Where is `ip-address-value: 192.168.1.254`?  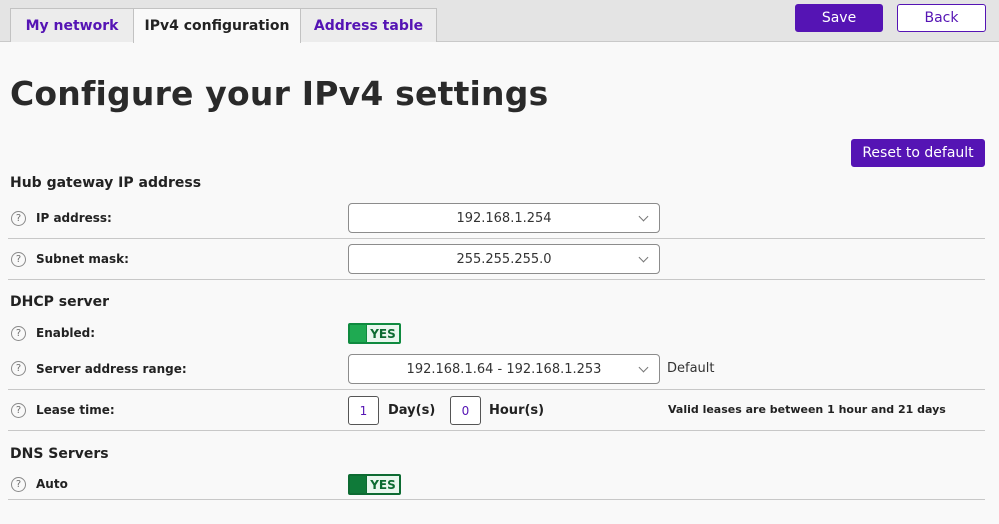
ip-address-value: 192.168.1.254 is located at coordinates (504, 218).